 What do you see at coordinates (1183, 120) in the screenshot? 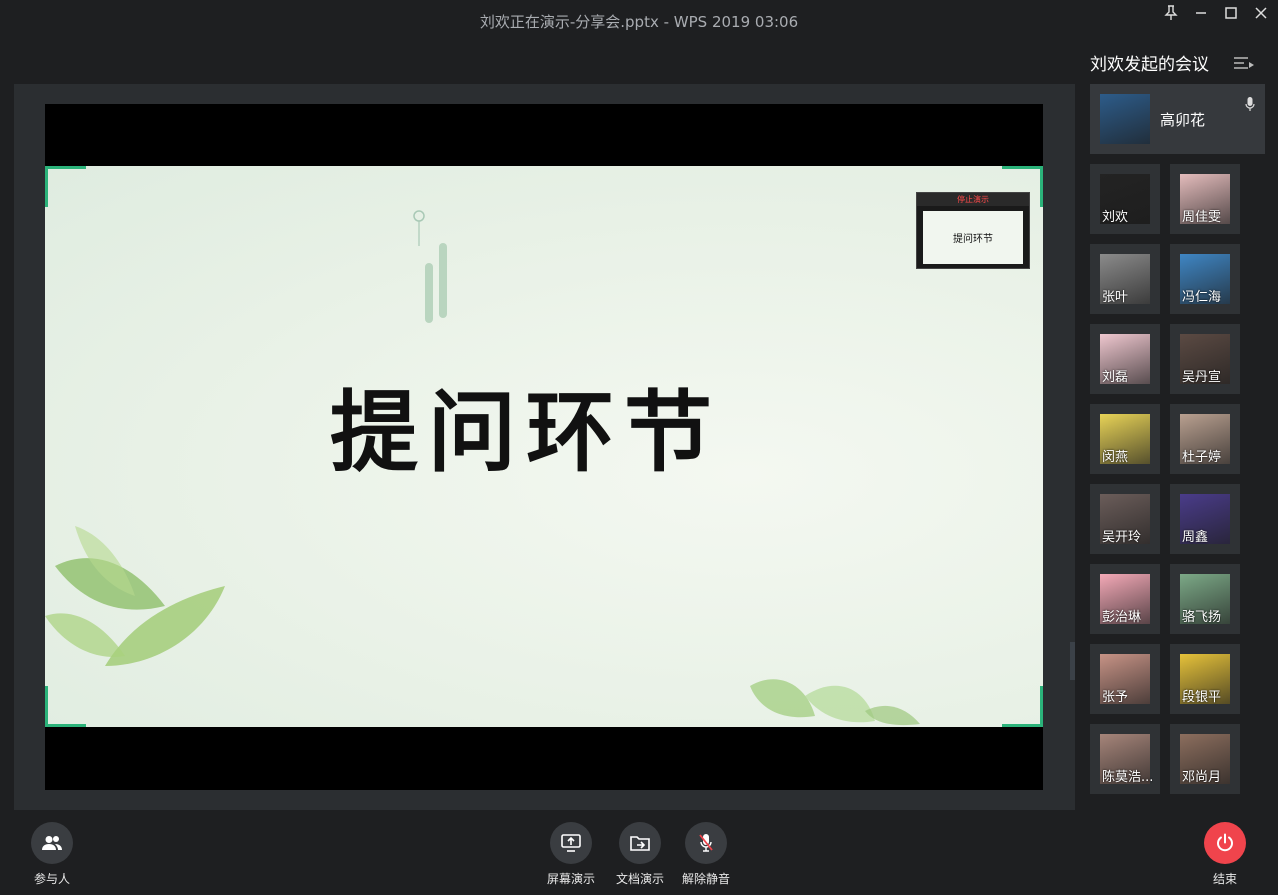
I see `participant-name: 高卯花` at bounding box center [1183, 120].